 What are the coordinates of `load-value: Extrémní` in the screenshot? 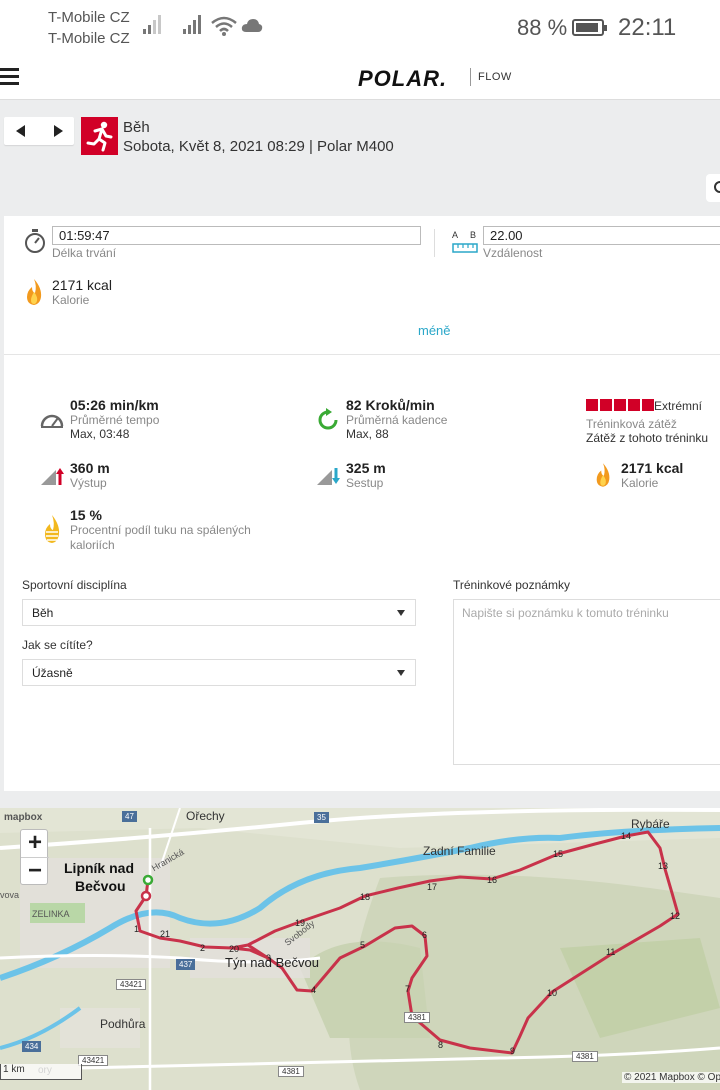 It's located at (678, 406).